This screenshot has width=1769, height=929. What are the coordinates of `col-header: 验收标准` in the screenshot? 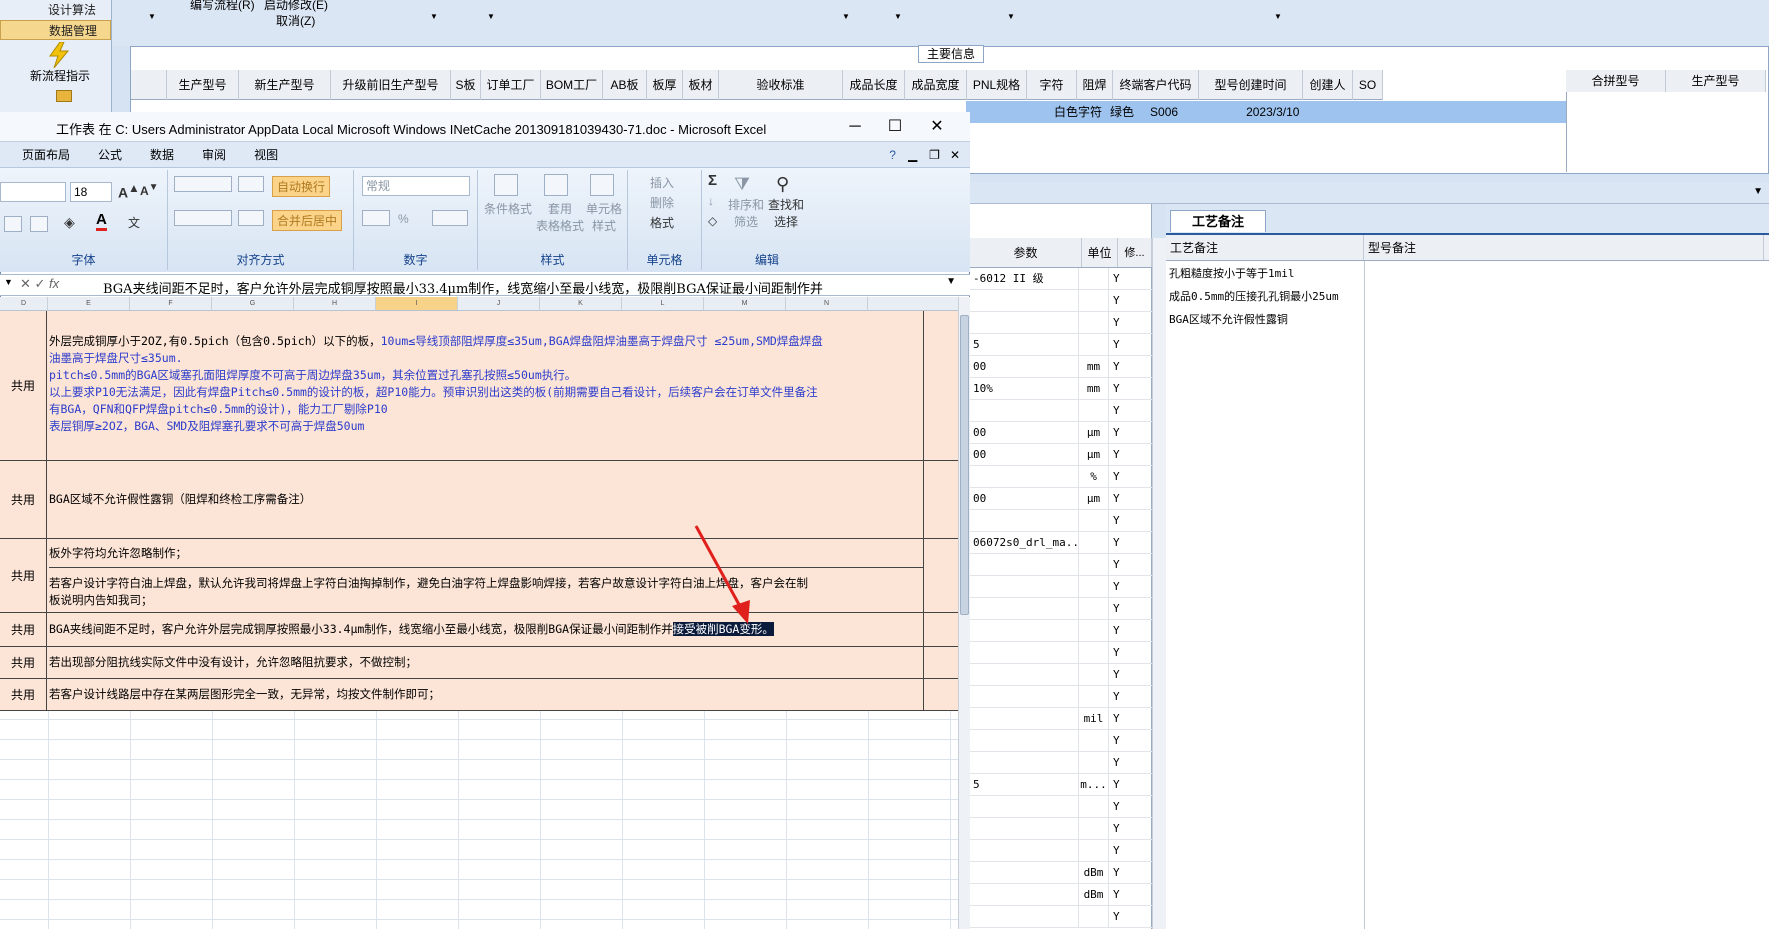 It's located at (781, 85).